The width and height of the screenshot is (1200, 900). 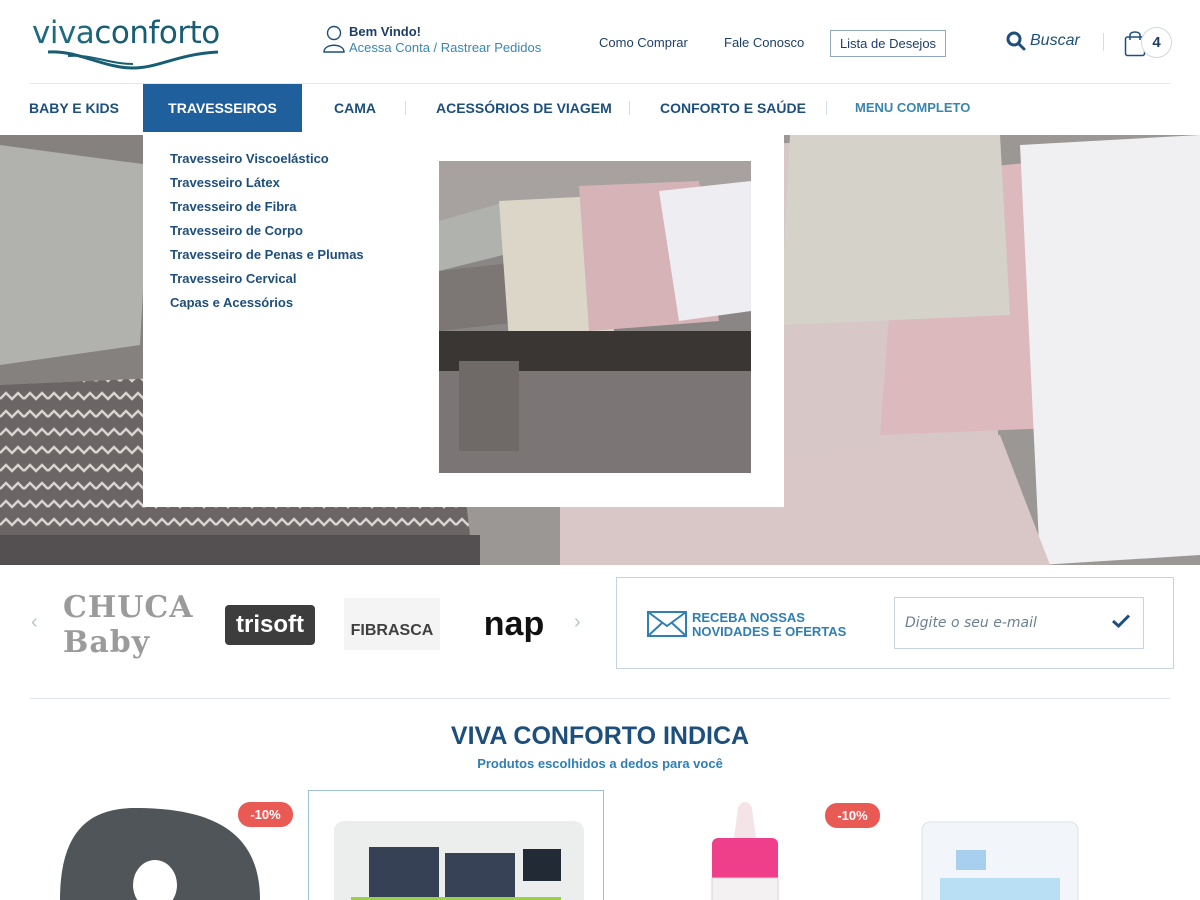 What do you see at coordinates (267, 259) in the screenshot?
I see `dropdown-item: Travesseiro de Penas e Plumas` at bounding box center [267, 259].